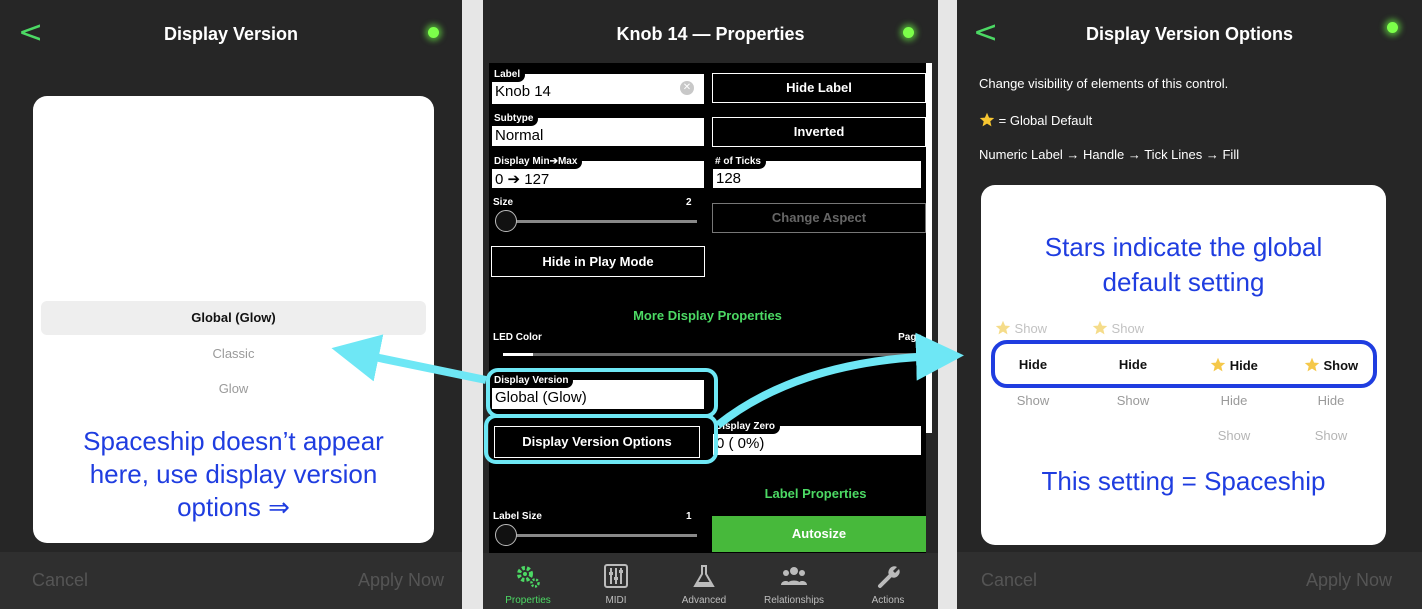  What do you see at coordinates (409, 359) in the screenshot?
I see `arrow-to-picker` at bounding box center [409, 359].